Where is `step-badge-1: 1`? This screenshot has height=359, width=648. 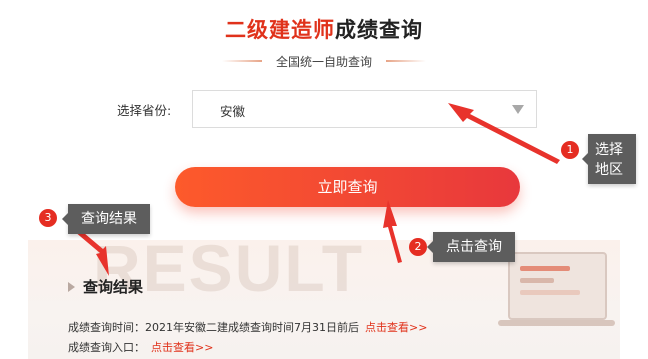 step-badge-1: 1 is located at coordinates (570, 150).